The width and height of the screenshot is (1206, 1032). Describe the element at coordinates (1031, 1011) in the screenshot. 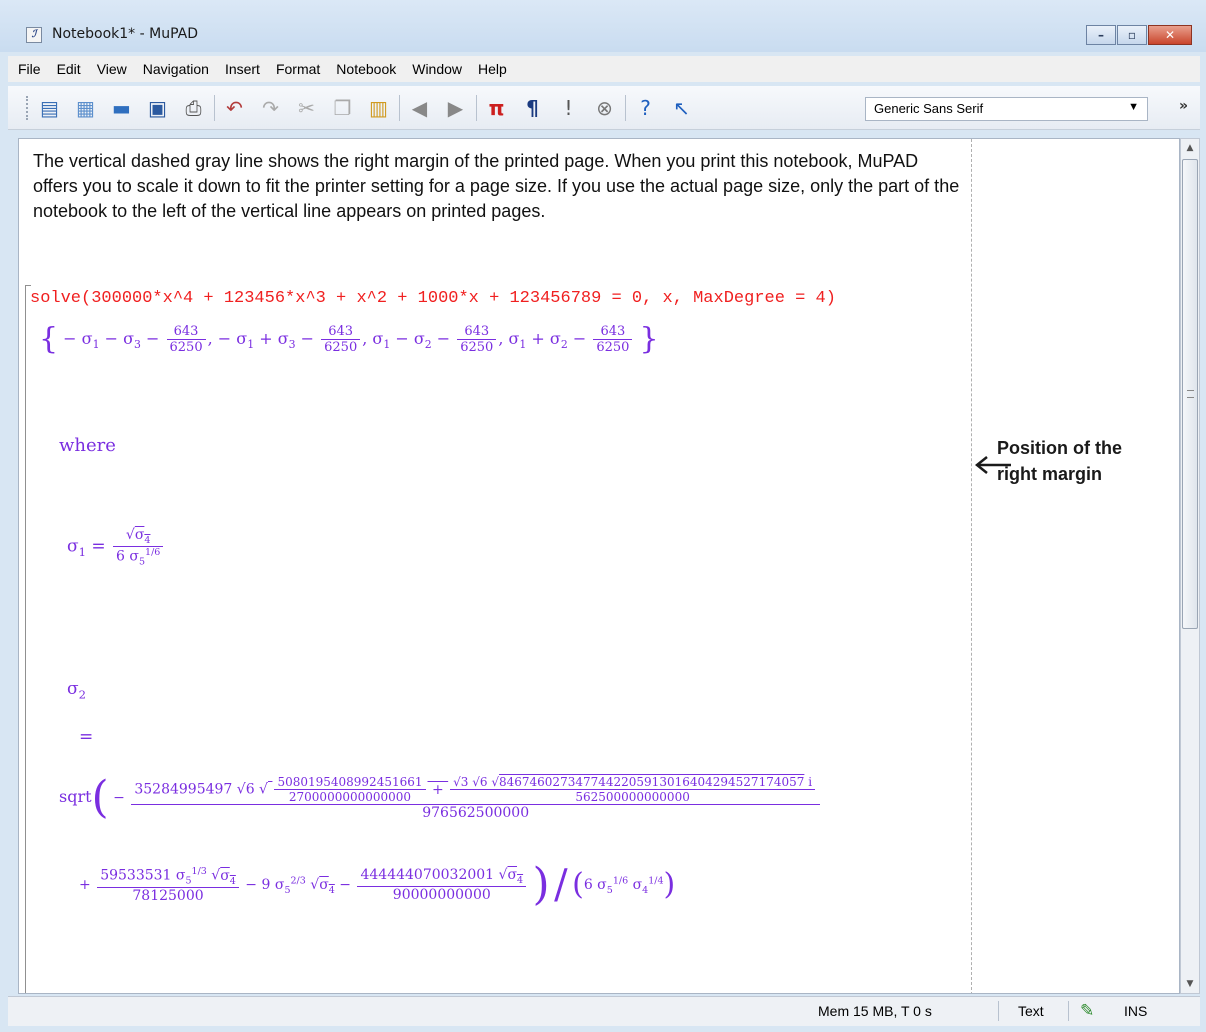

I see `mode-status: Text` at that location.